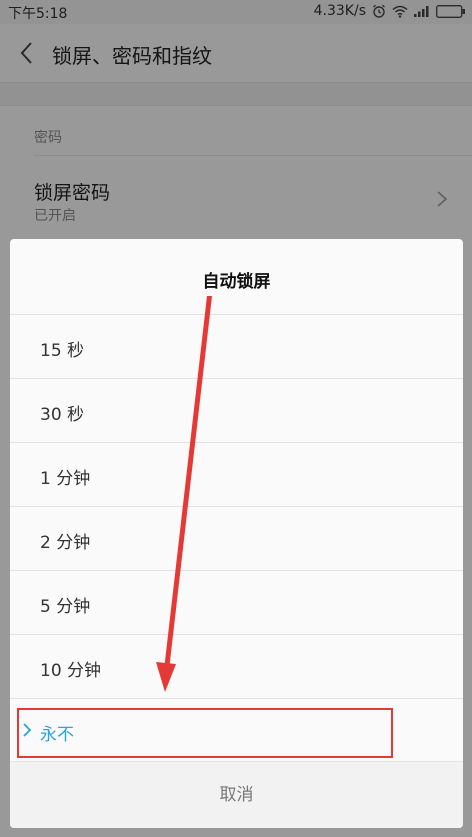 The image size is (472, 837). What do you see at coordinates (71, 671) in the screenshot?
I see `option-label: 10 分钟` at bounding box center [71, 671].